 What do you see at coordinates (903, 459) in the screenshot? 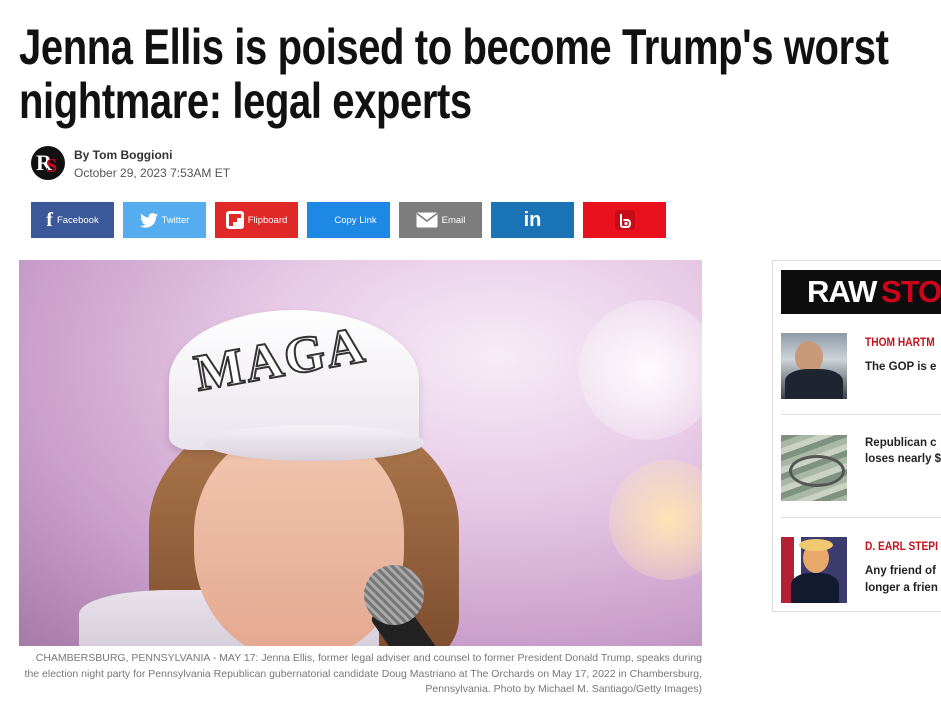
I see `story-title-line2: loses nearly $` at bounding box center [903, 459].